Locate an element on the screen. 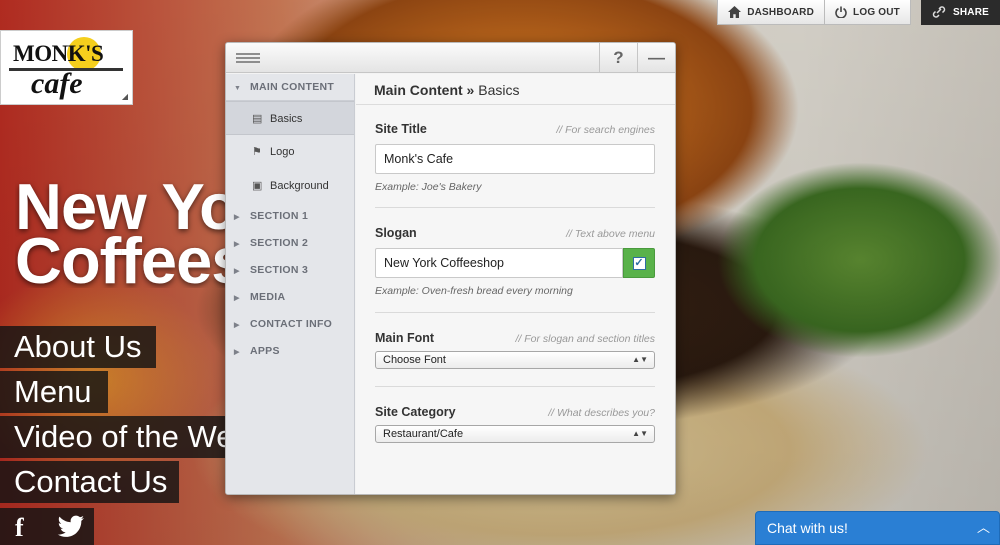 This screenshot has height=545, width=1000. sidebar-section-contact-info: ▶ CONTACT INFO is located at coordinates (290, 324).